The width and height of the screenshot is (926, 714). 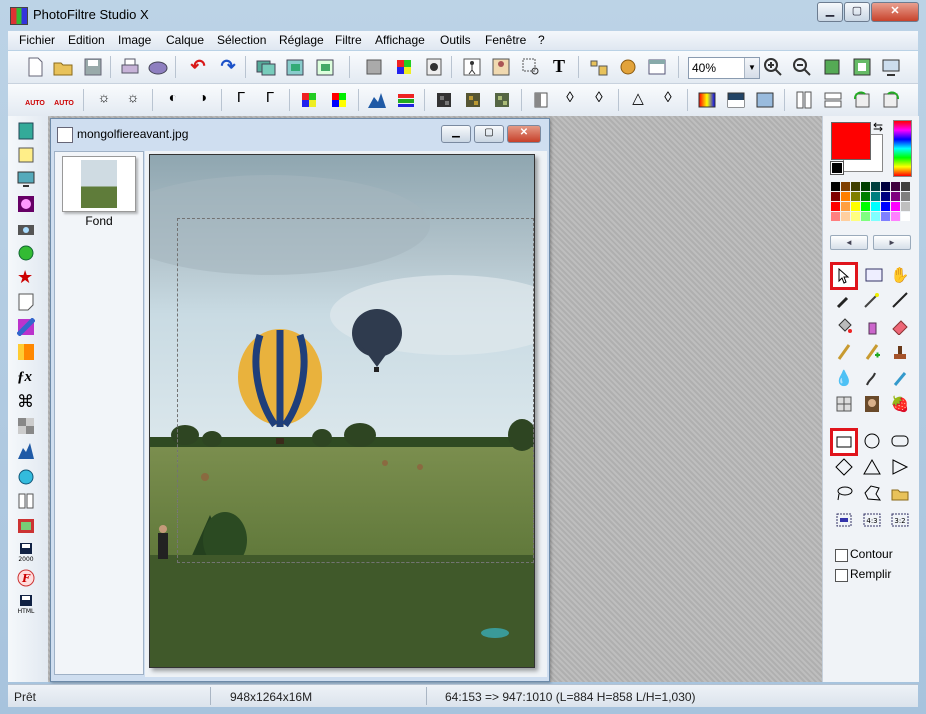 I want to click on color-palette, so click(x=871, y=201).